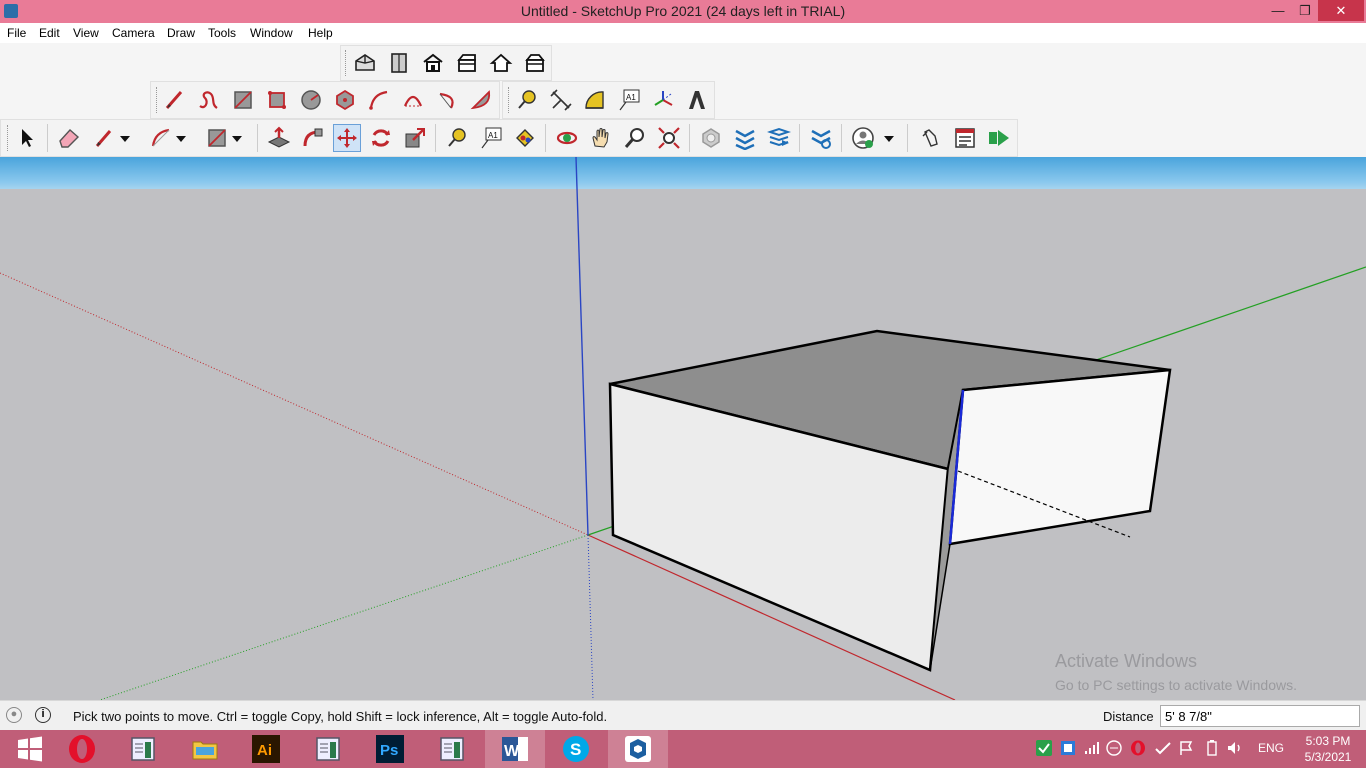 The height and width of the screenshot is (768, 1366). I want to click on clock: 5:03 PM 5/3/2021, so click(1328, 749).